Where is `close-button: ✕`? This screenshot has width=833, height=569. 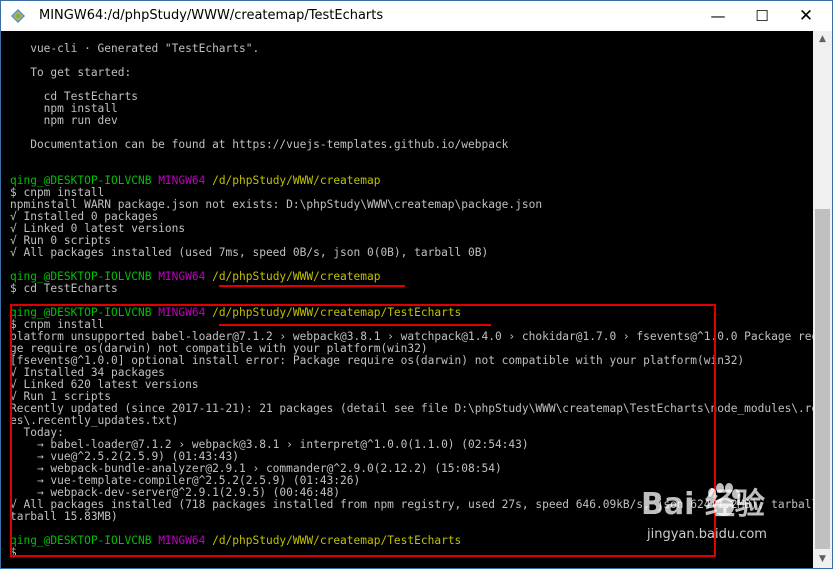 close-button: ✕ is located at coordinates (806, 16).